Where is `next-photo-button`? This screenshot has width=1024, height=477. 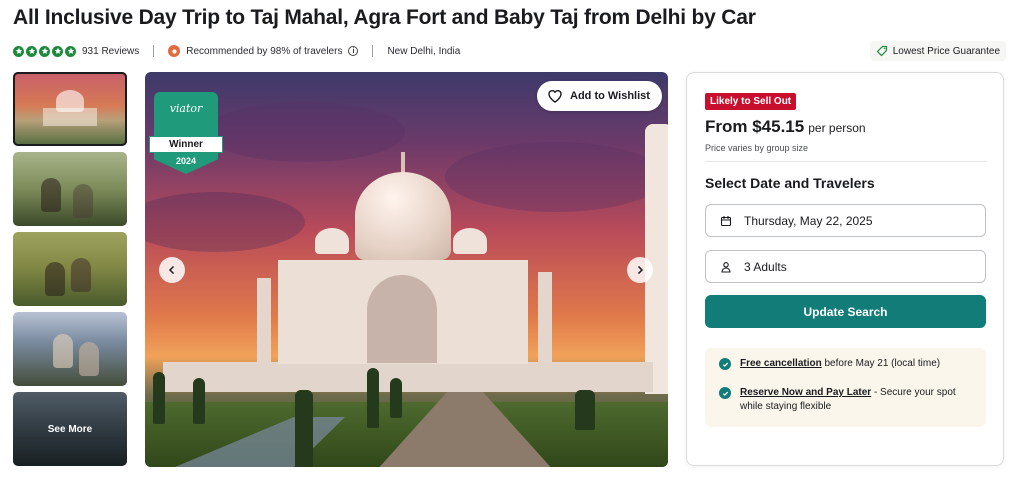 next-photo-button is located at coordinates (640, 270).